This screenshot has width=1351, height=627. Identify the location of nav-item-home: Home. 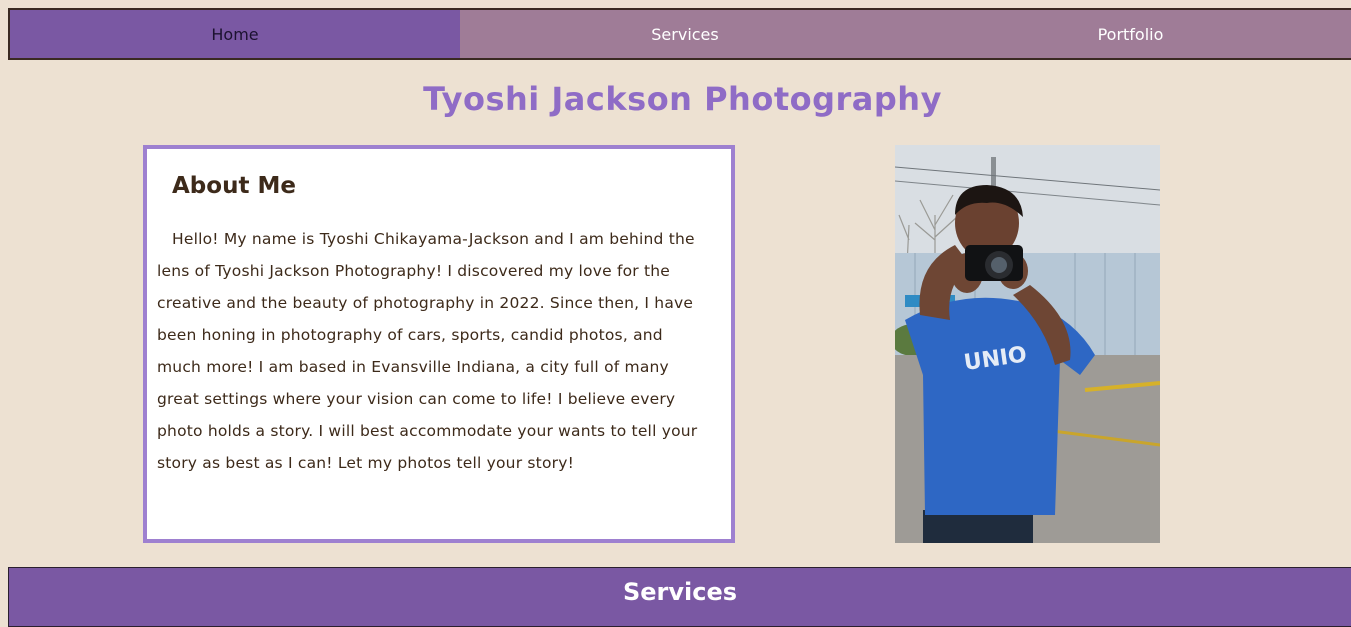
(235, 34).